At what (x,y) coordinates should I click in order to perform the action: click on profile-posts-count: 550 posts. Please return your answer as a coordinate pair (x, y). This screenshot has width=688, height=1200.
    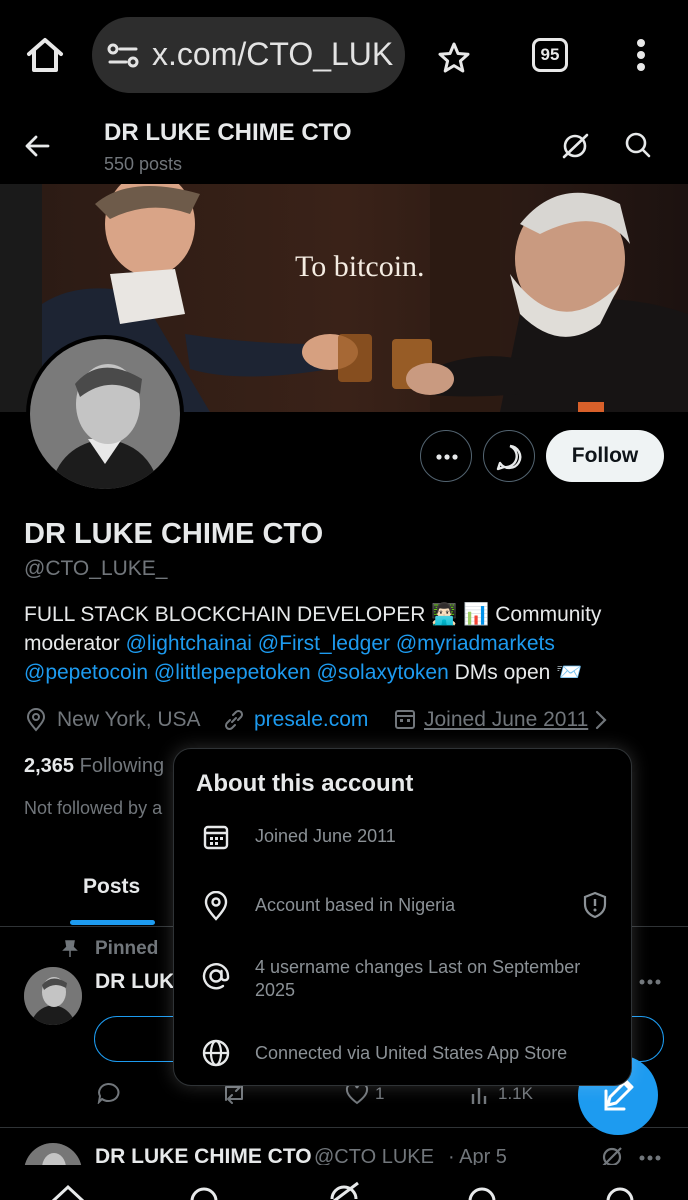
    Looking at the image, I should click on (143, 164).